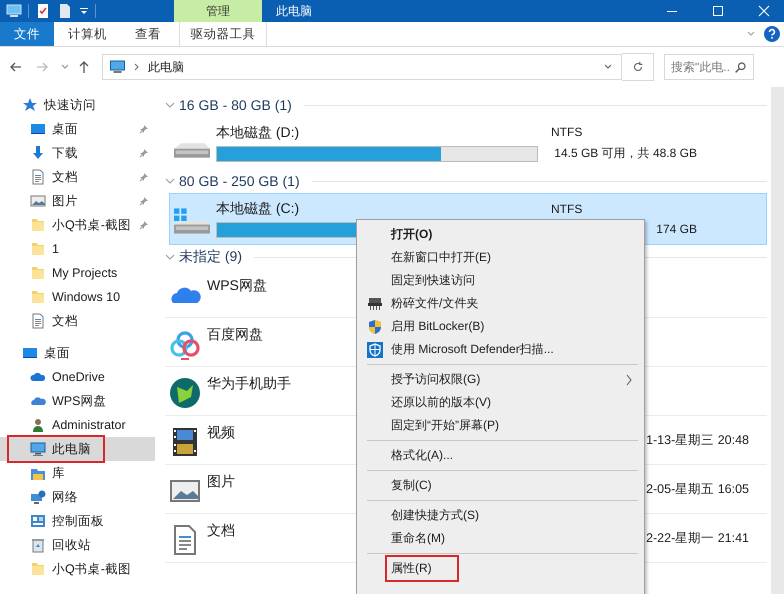 This screenshot has height=594, width=784. What do you see at coordinates (697, 538) in the screenshot?
I see `modified-date: 2-22-星期一 21:41` at bounding box center [697, 538].